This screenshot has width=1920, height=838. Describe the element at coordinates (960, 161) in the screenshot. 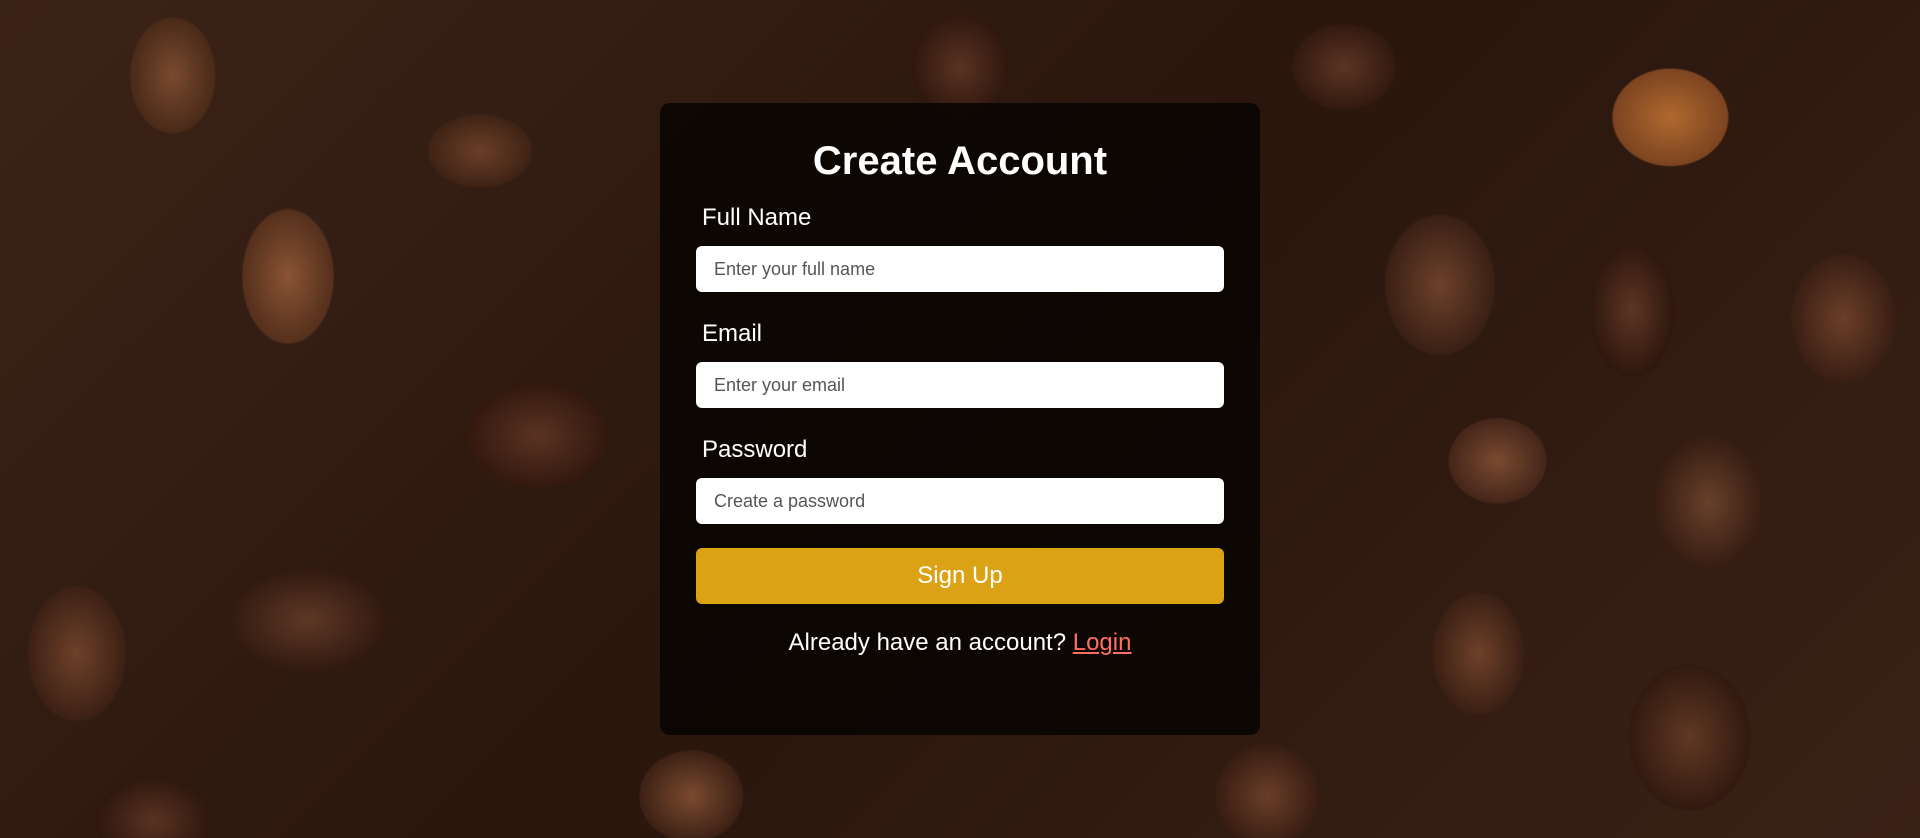

I see `page-title: Create Account` at that location.